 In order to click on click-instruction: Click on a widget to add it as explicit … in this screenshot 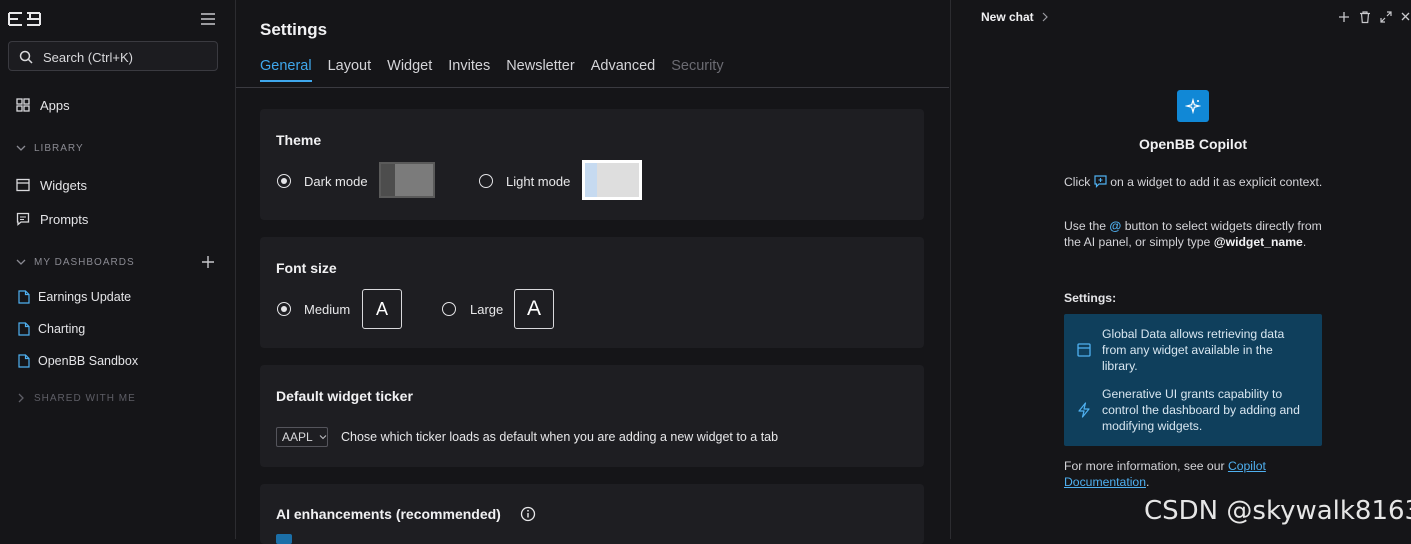, I will do `click(1194, 182)`.